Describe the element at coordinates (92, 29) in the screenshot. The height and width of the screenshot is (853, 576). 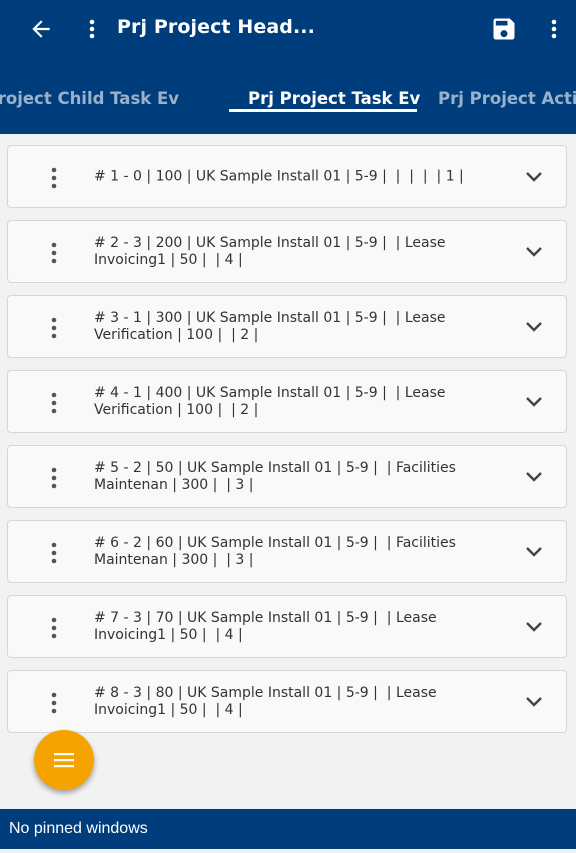
I see `more-options-icon` at that location.